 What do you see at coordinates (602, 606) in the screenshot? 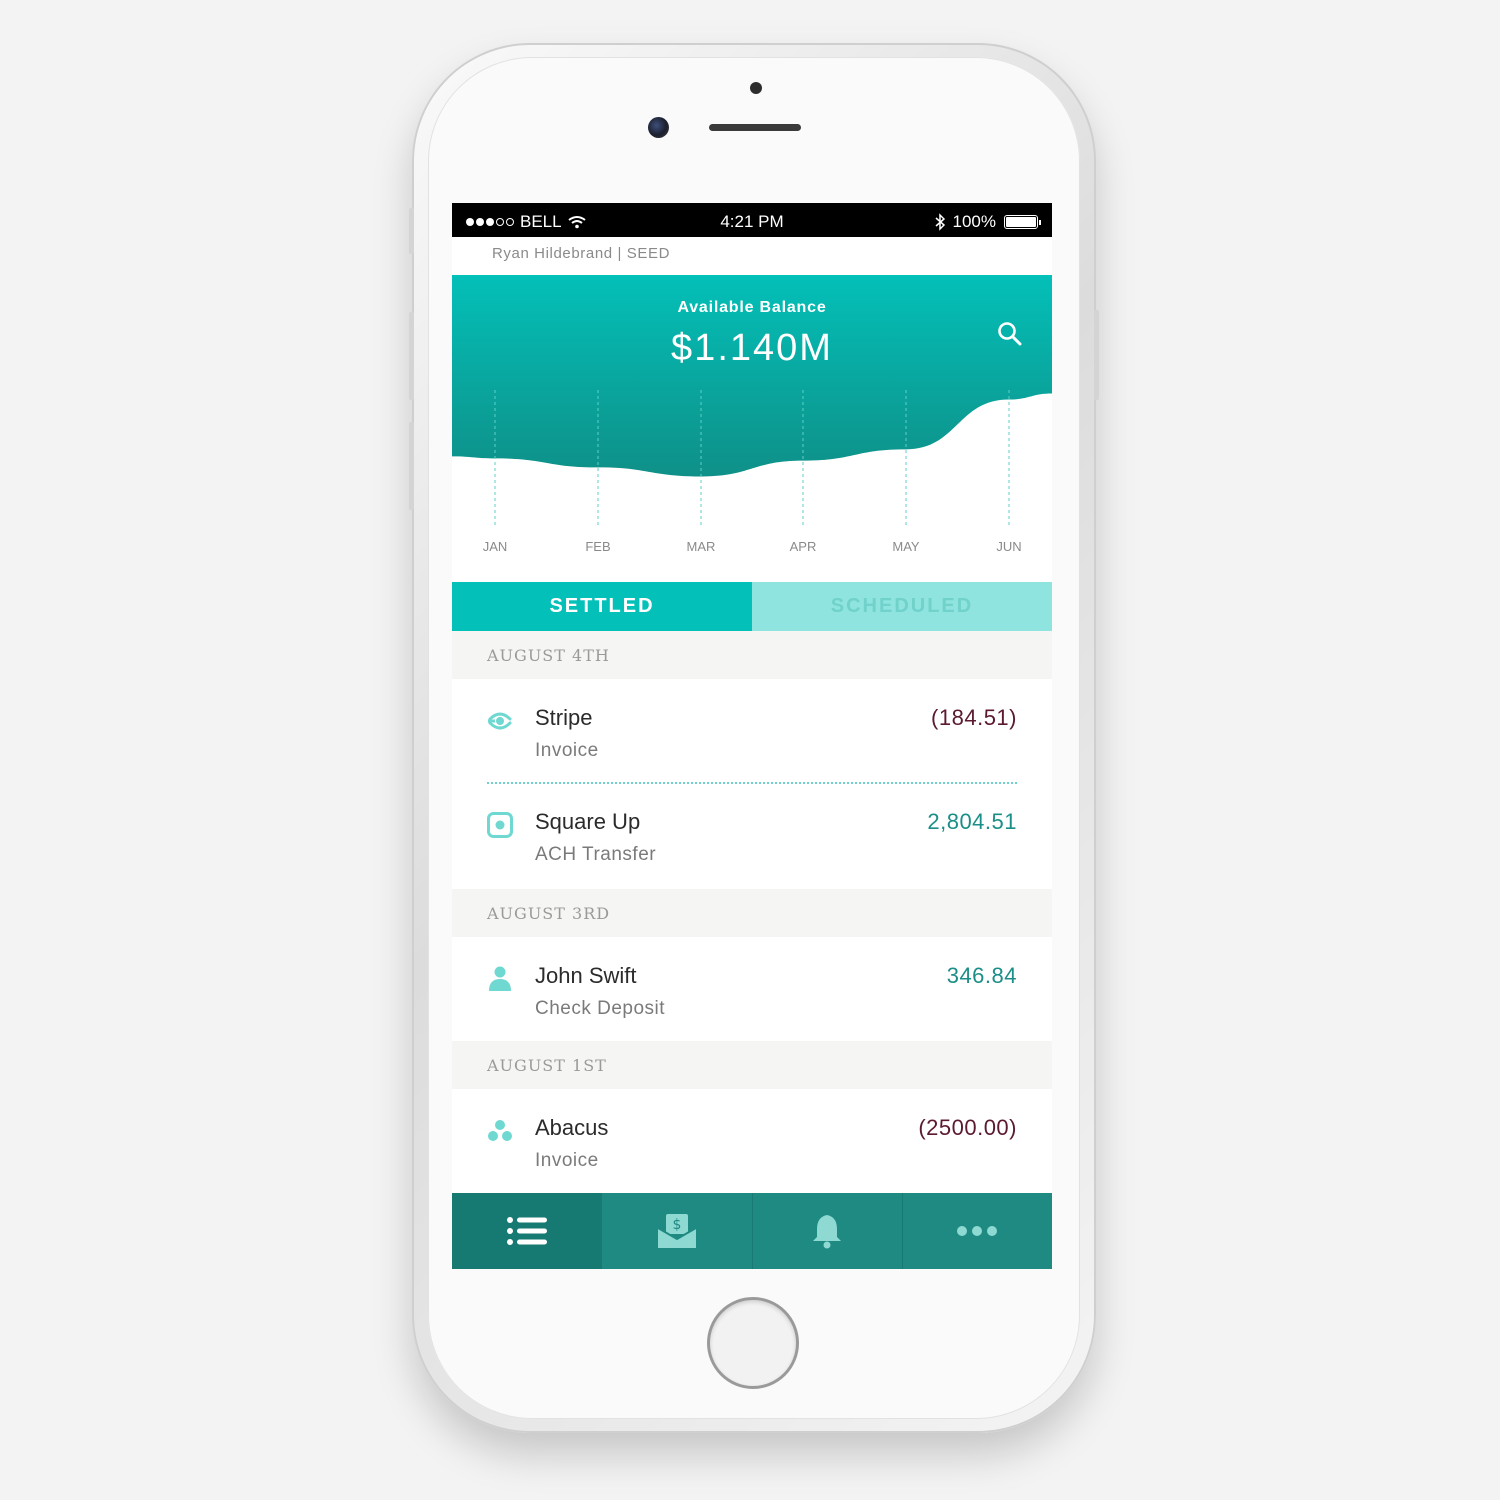
I see `tab-settled: SETTLED` at bounding box center [602, 606].